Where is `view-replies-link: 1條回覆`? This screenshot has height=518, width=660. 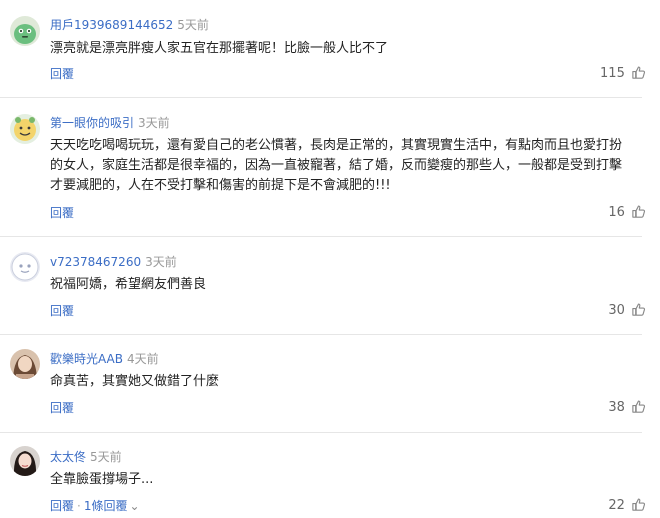 view-replies-link: 1條回覆 is located at coordinates (106, 506).